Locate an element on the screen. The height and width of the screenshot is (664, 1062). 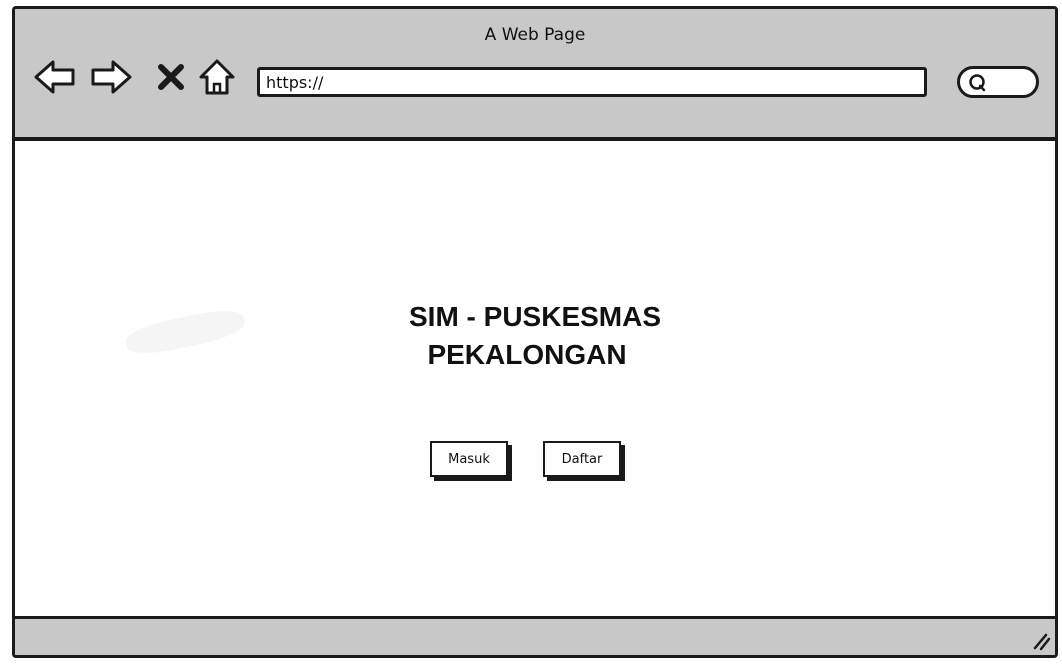
page-title-line-1: SIM - PUSKESMAS is located at coordinates (535, 316).